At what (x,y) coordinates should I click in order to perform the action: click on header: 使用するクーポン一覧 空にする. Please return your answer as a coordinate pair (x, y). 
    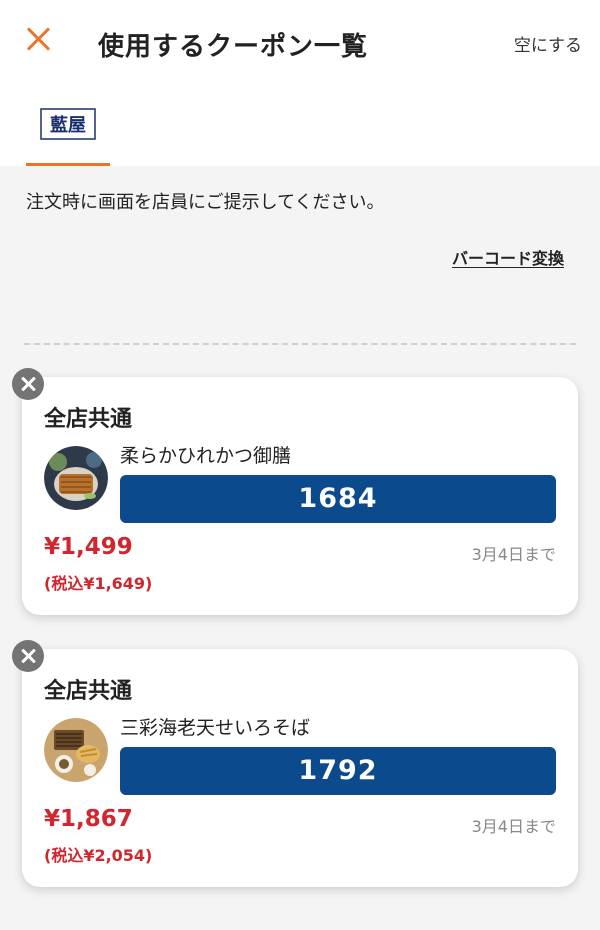
    Looking at the image, I should click on (300, 44).